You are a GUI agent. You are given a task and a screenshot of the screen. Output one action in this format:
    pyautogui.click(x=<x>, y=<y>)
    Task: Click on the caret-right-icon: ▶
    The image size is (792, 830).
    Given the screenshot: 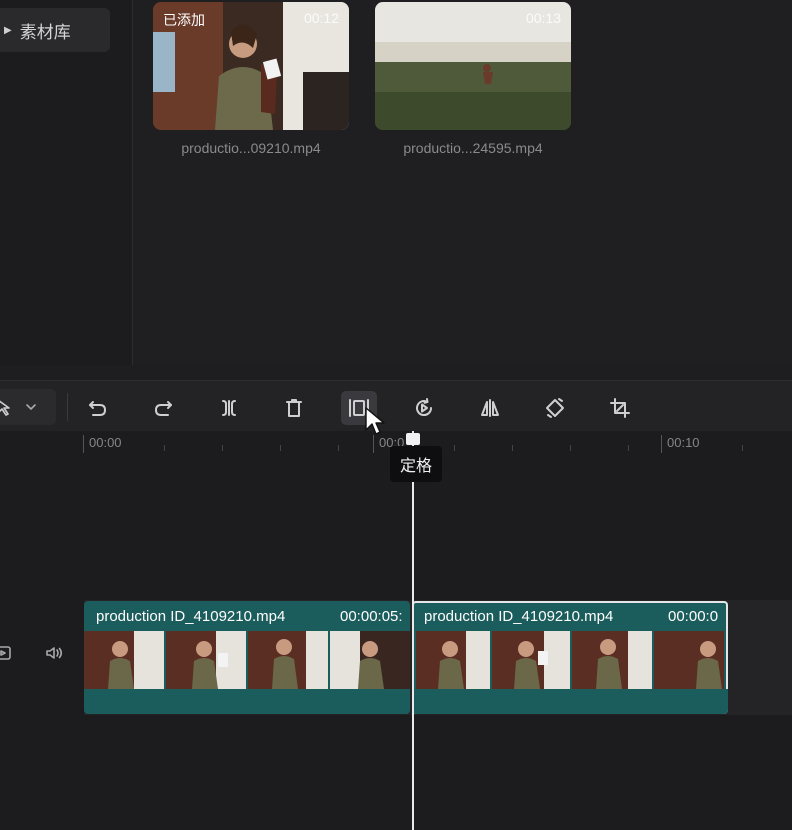 What is the action you would take?
    pyautogui.click(x=8, y=30)
    